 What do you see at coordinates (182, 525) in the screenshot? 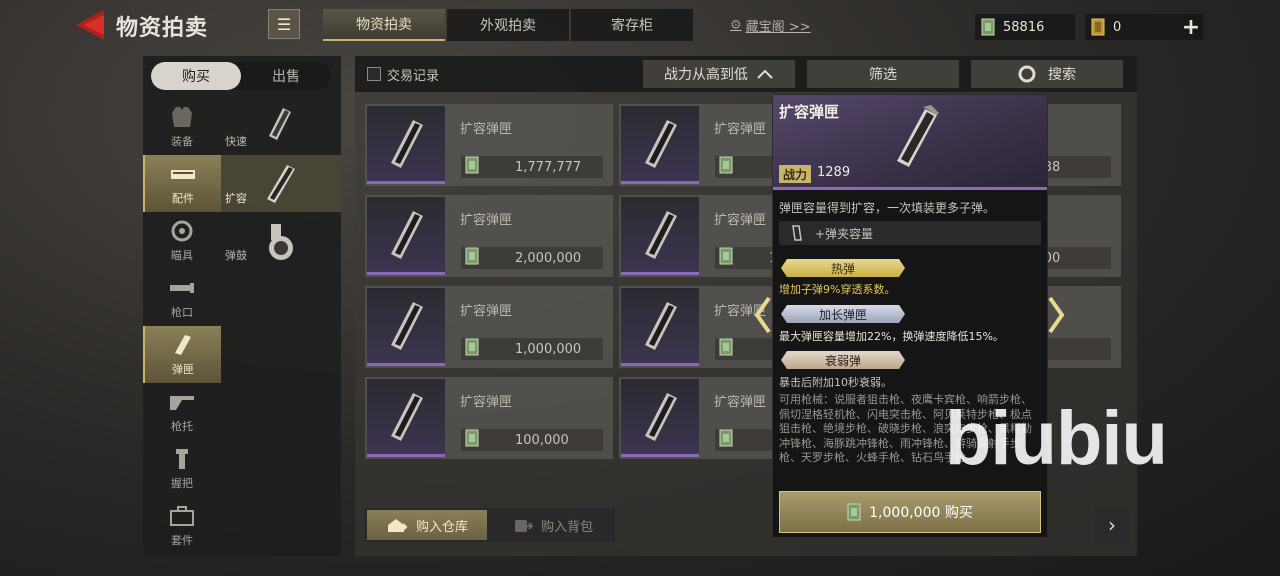
I see `category-kit: 套件` at bounding box center [182, 525].